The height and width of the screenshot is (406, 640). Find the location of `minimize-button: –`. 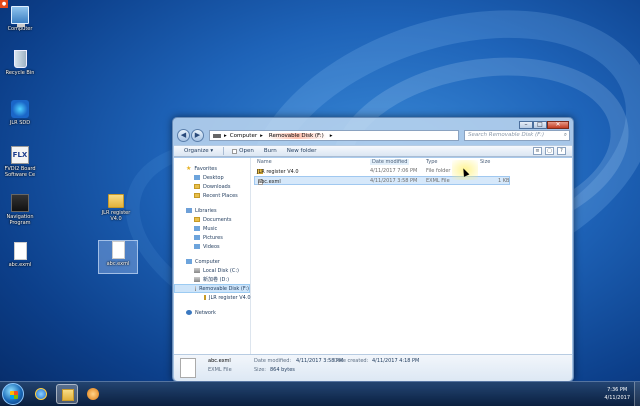

minimize-button: – is located at coordinates (526, 125).